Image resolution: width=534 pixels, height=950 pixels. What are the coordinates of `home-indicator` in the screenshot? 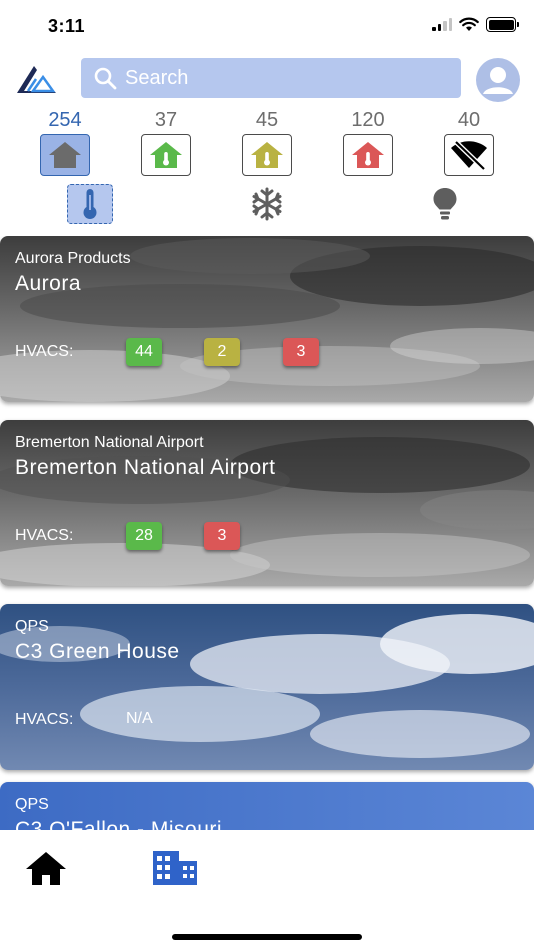 It's located at (267, 937).